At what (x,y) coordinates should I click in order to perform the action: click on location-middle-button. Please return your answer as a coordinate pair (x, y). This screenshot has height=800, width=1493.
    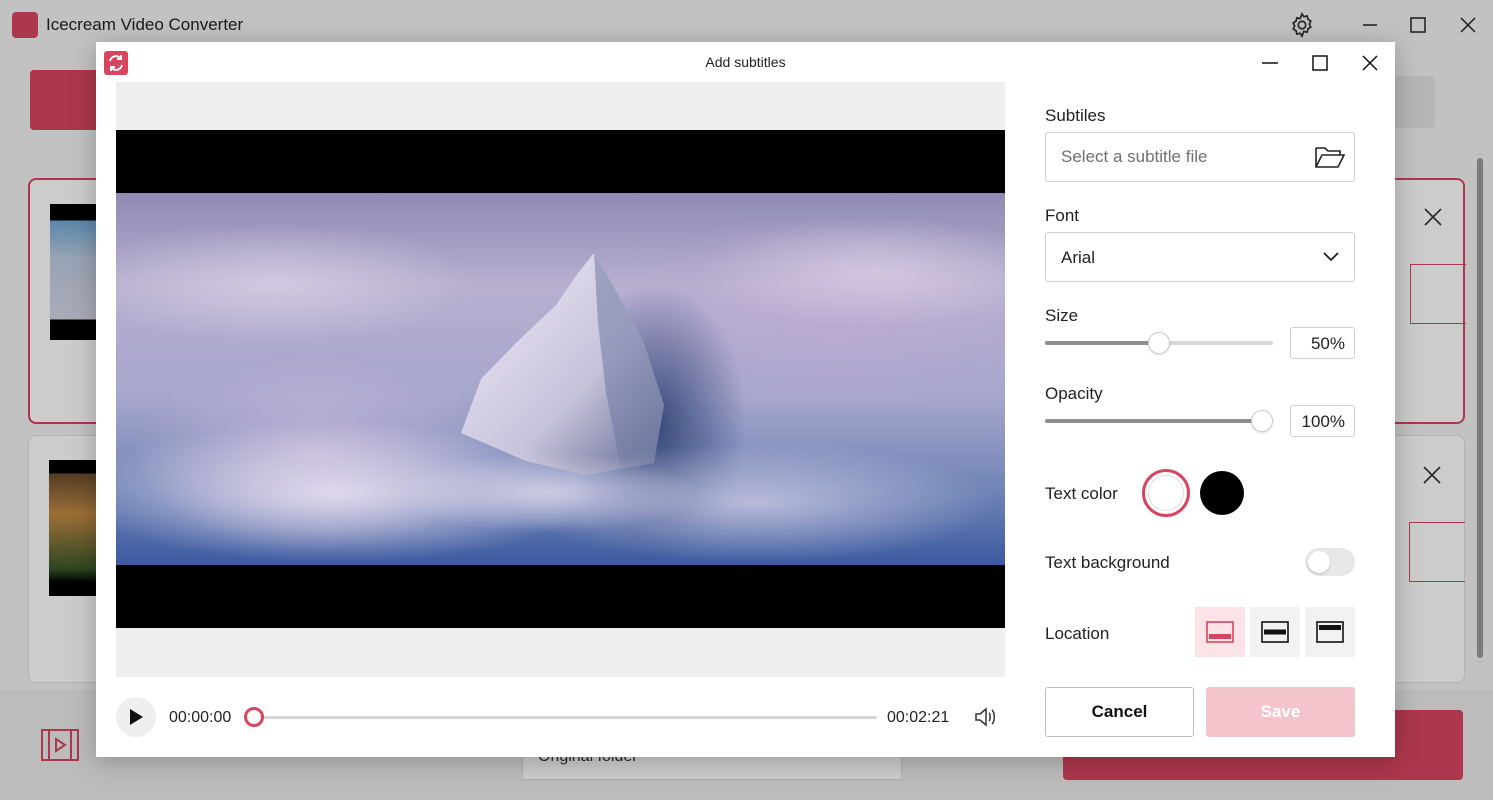
    Looking at the image, I should click on (1275, 632).